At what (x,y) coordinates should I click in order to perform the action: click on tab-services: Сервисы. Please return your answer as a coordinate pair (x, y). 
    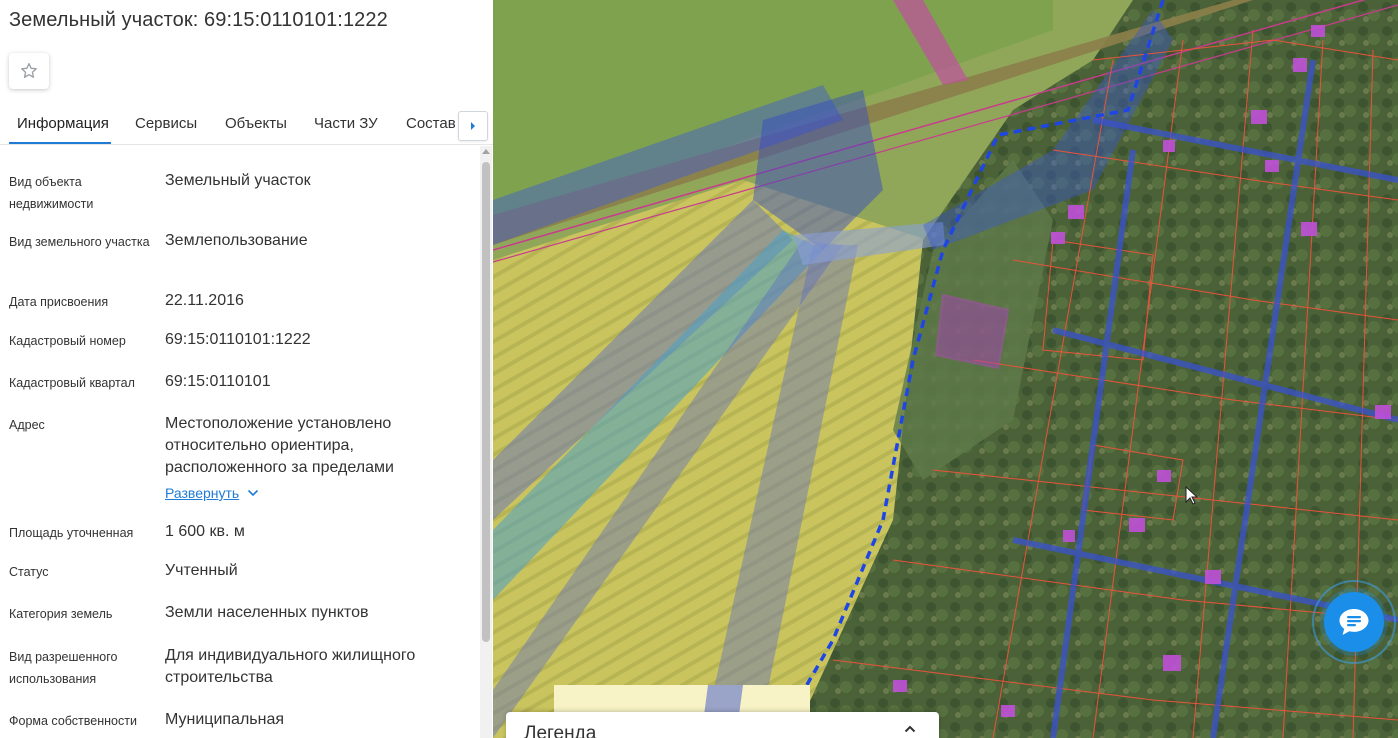
    Looking at the image, I should click on (166, 123).